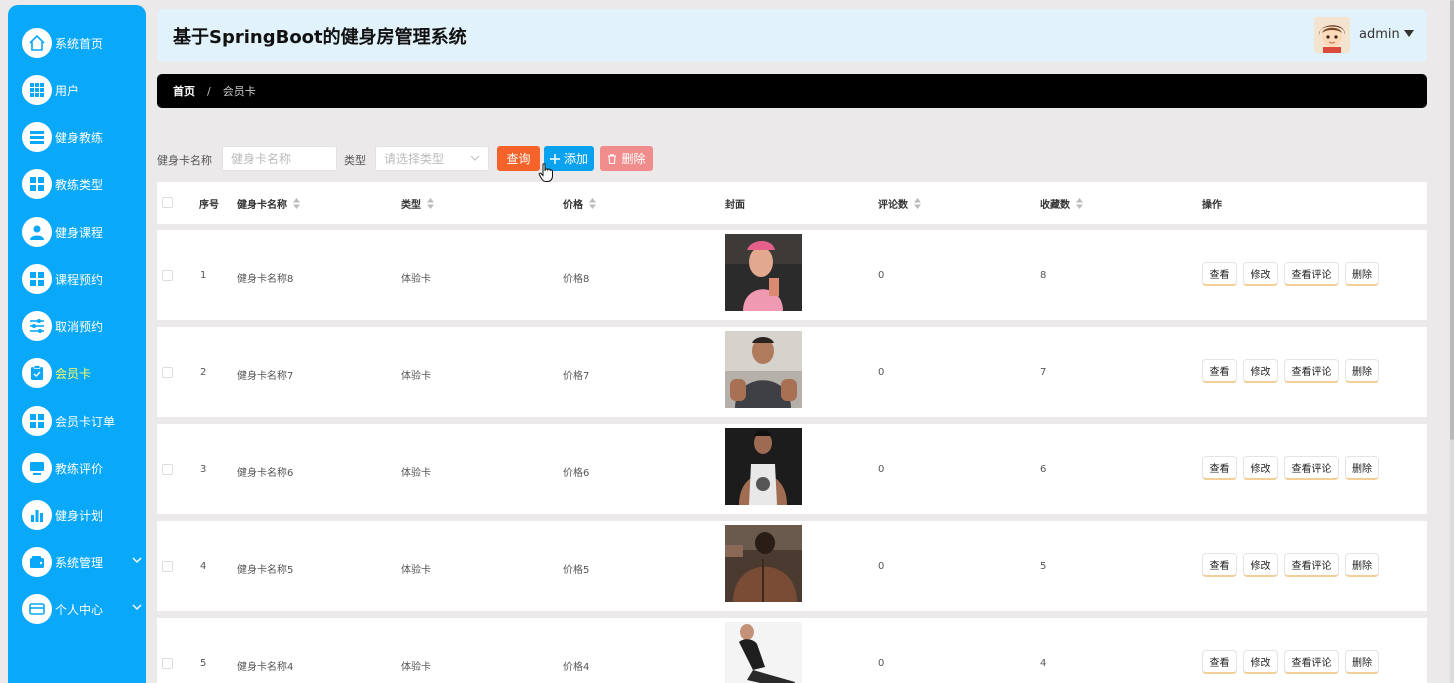  I want to click on row-price: 价格7, so click(576, 376).